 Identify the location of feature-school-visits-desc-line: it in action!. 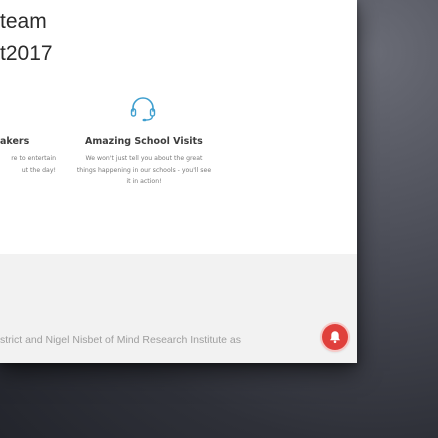
(144, 181).